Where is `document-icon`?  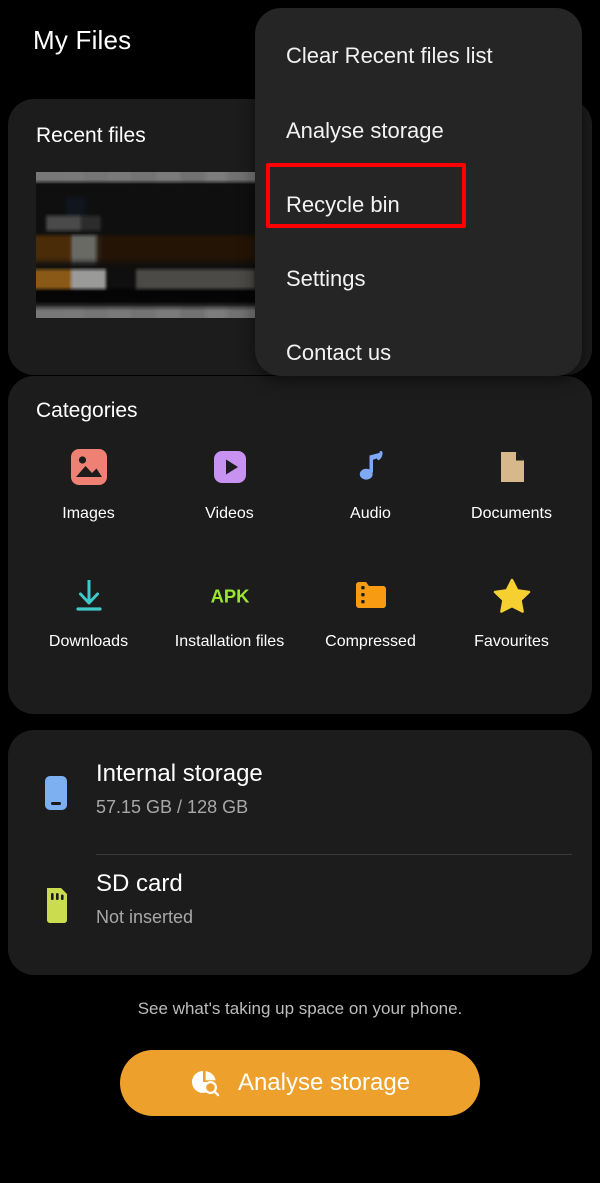 document-icon is located at coordinates (512, 467).